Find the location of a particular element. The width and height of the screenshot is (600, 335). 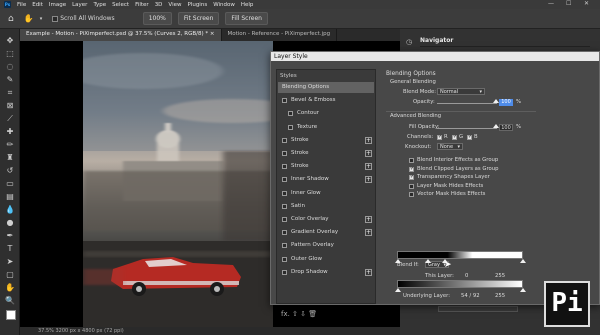

type-tool-icon: T is located at coordinates (10, 248).